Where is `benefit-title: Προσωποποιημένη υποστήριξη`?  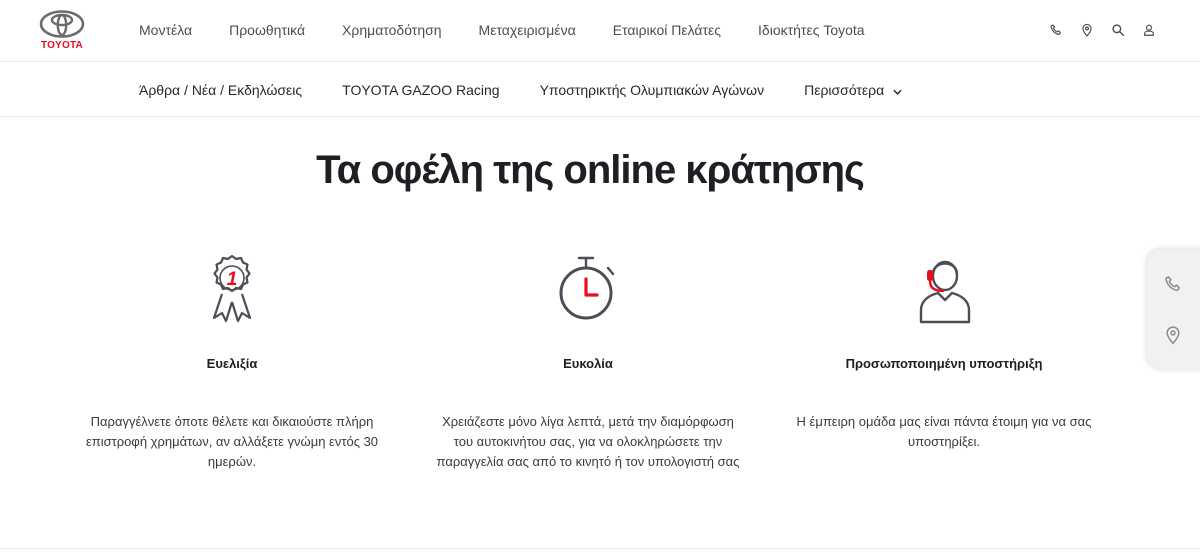
benefit-title: Προσωποποιημένη υποστήριξη is located at coordinates (944, 363).